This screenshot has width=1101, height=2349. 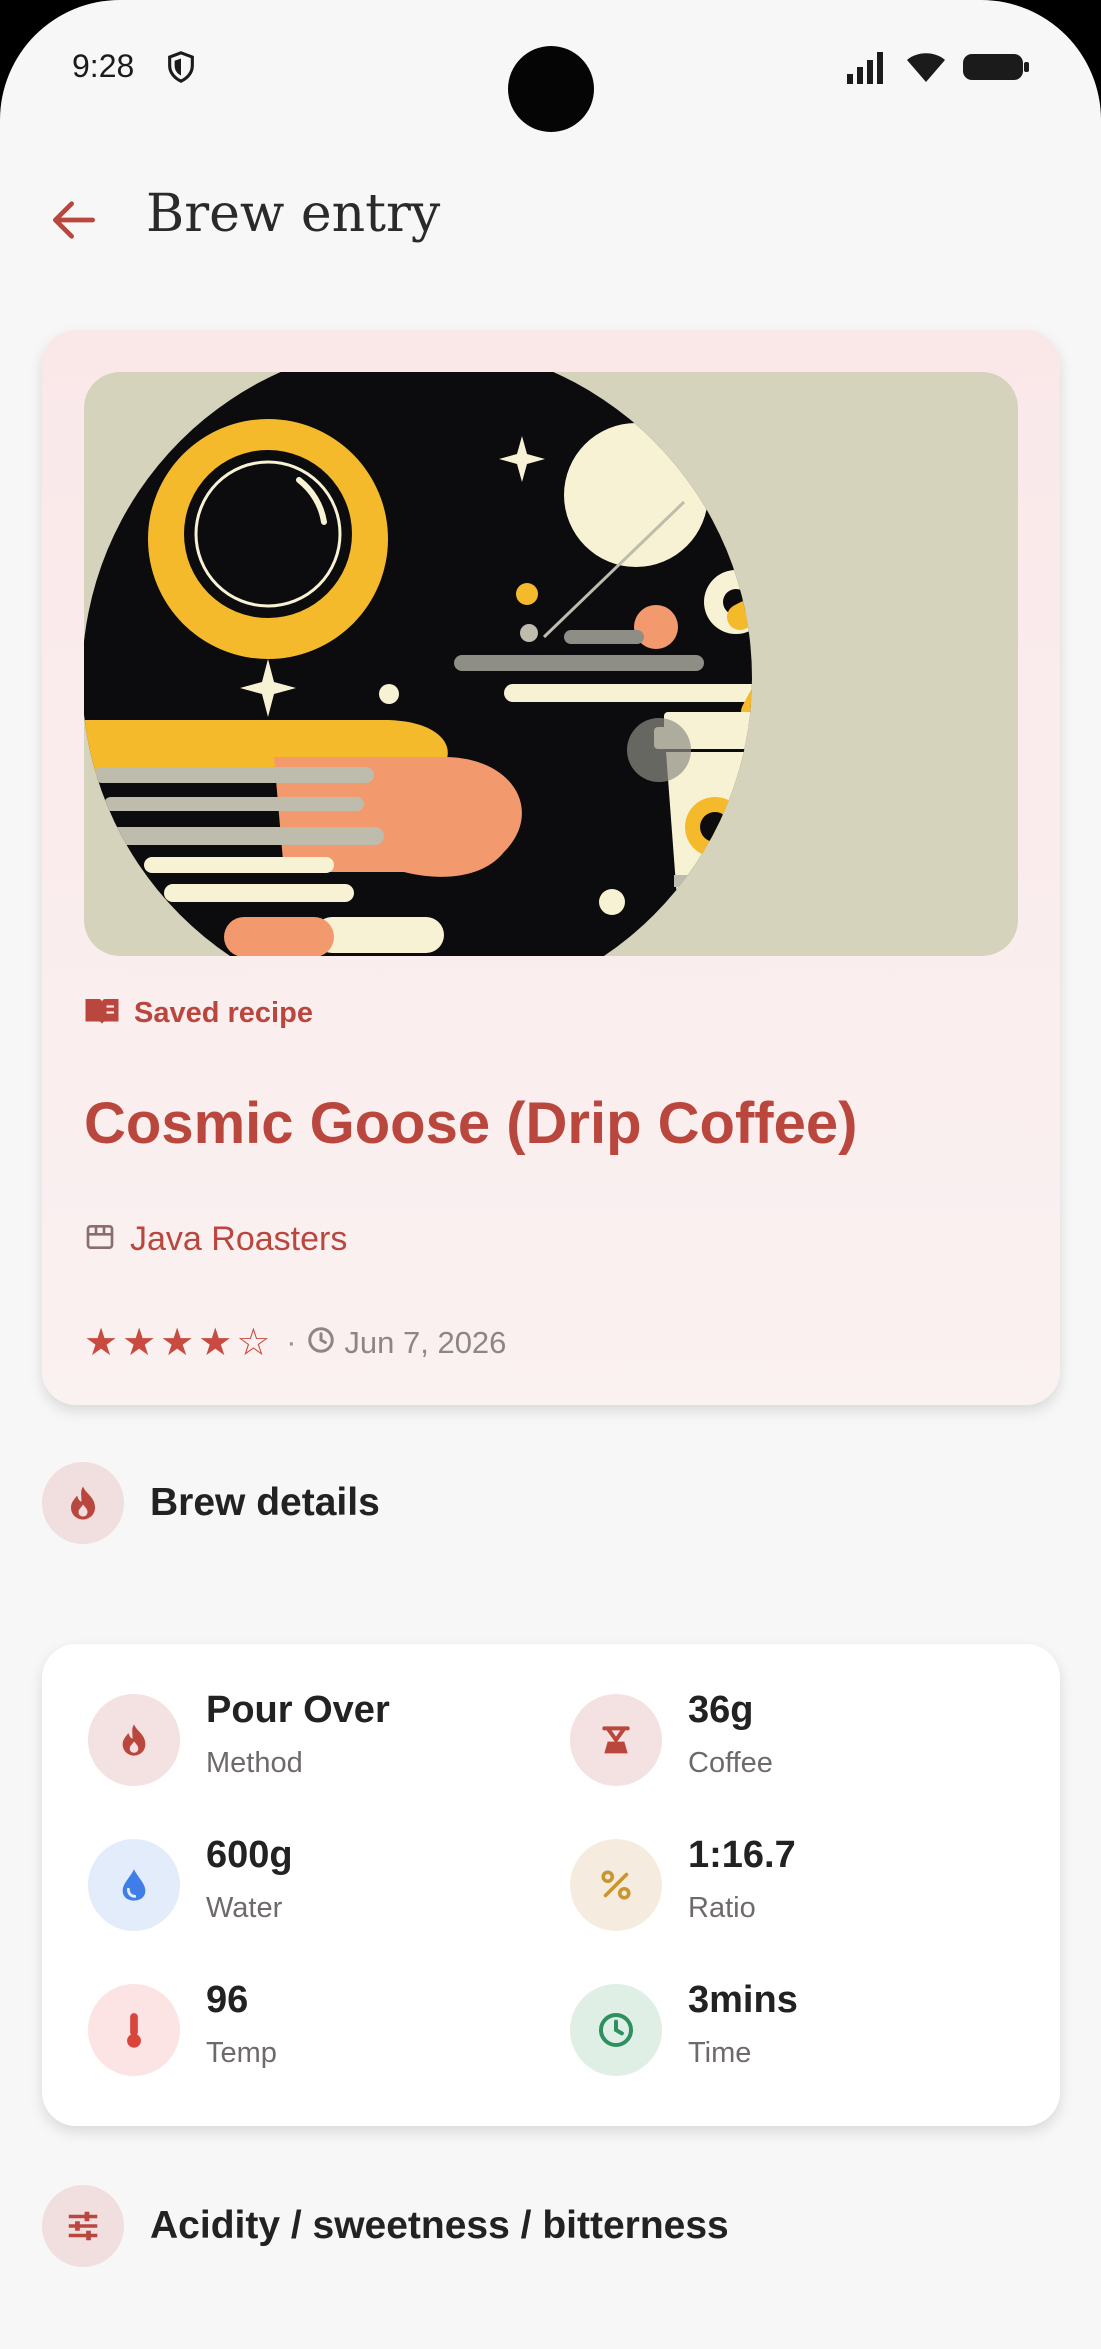 What do you see at coordinates (239, 1239) in the screenshot?
I see `roaster-name: Java Roasters` at bounding box center [239, 1239].